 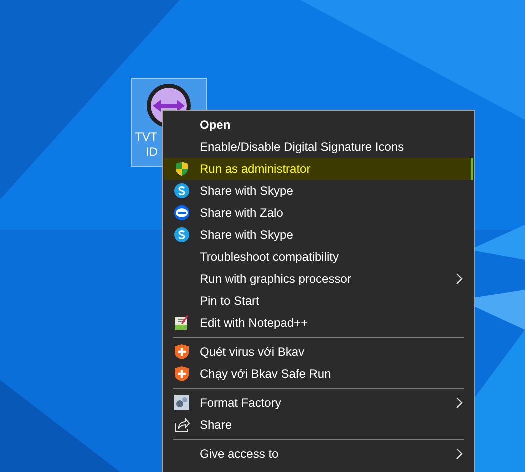 What do you see at coordinates (318, 213) in the screenshot?
I see `menu-item: Share with Zalo` at bounding box center [318, 213].